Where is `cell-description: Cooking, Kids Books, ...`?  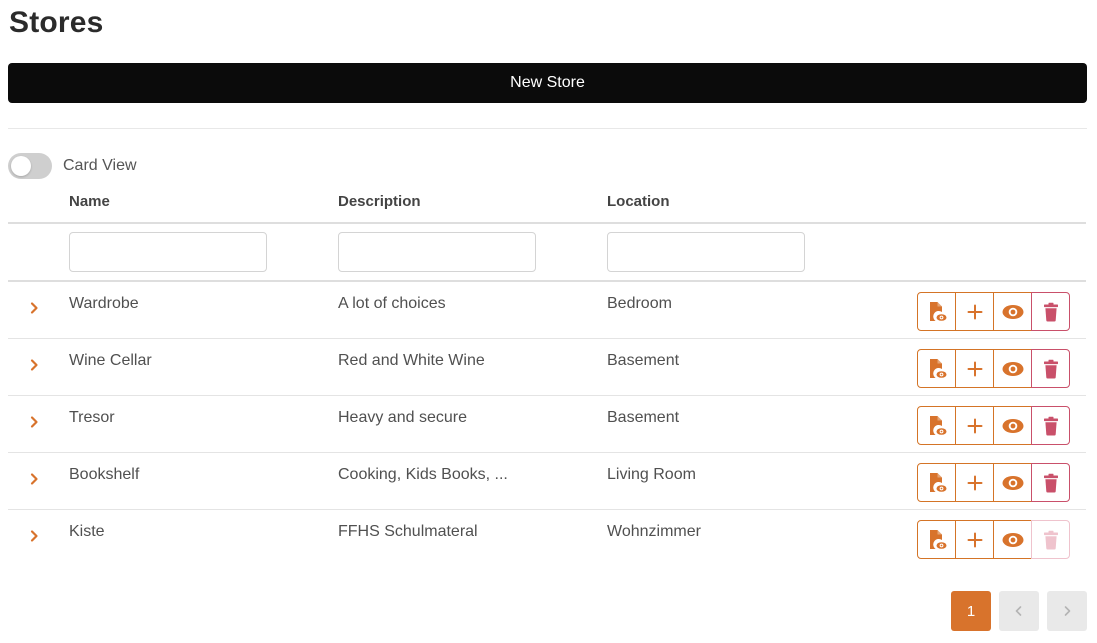
cell-description: Cooking, Kids Books, ... is located at coordinates (423, 474).